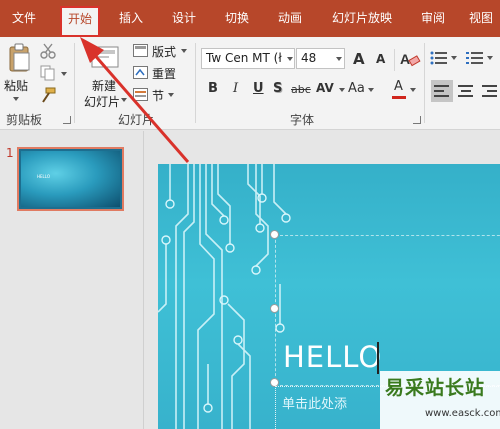 The height and width of the screenshot is (429, 500). What do you see at coordinates (398, 86) in the screenshot?
I see `font-color-icon: A` at bounding box center [398, 86].